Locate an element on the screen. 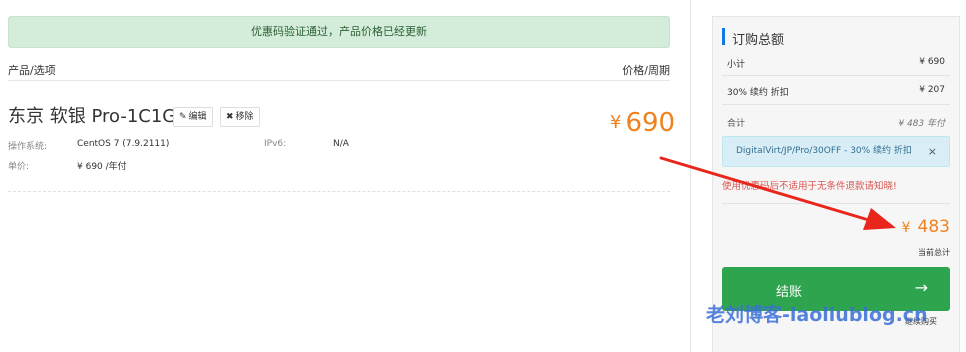  vertical-divider is located at coordinates (690, 176).